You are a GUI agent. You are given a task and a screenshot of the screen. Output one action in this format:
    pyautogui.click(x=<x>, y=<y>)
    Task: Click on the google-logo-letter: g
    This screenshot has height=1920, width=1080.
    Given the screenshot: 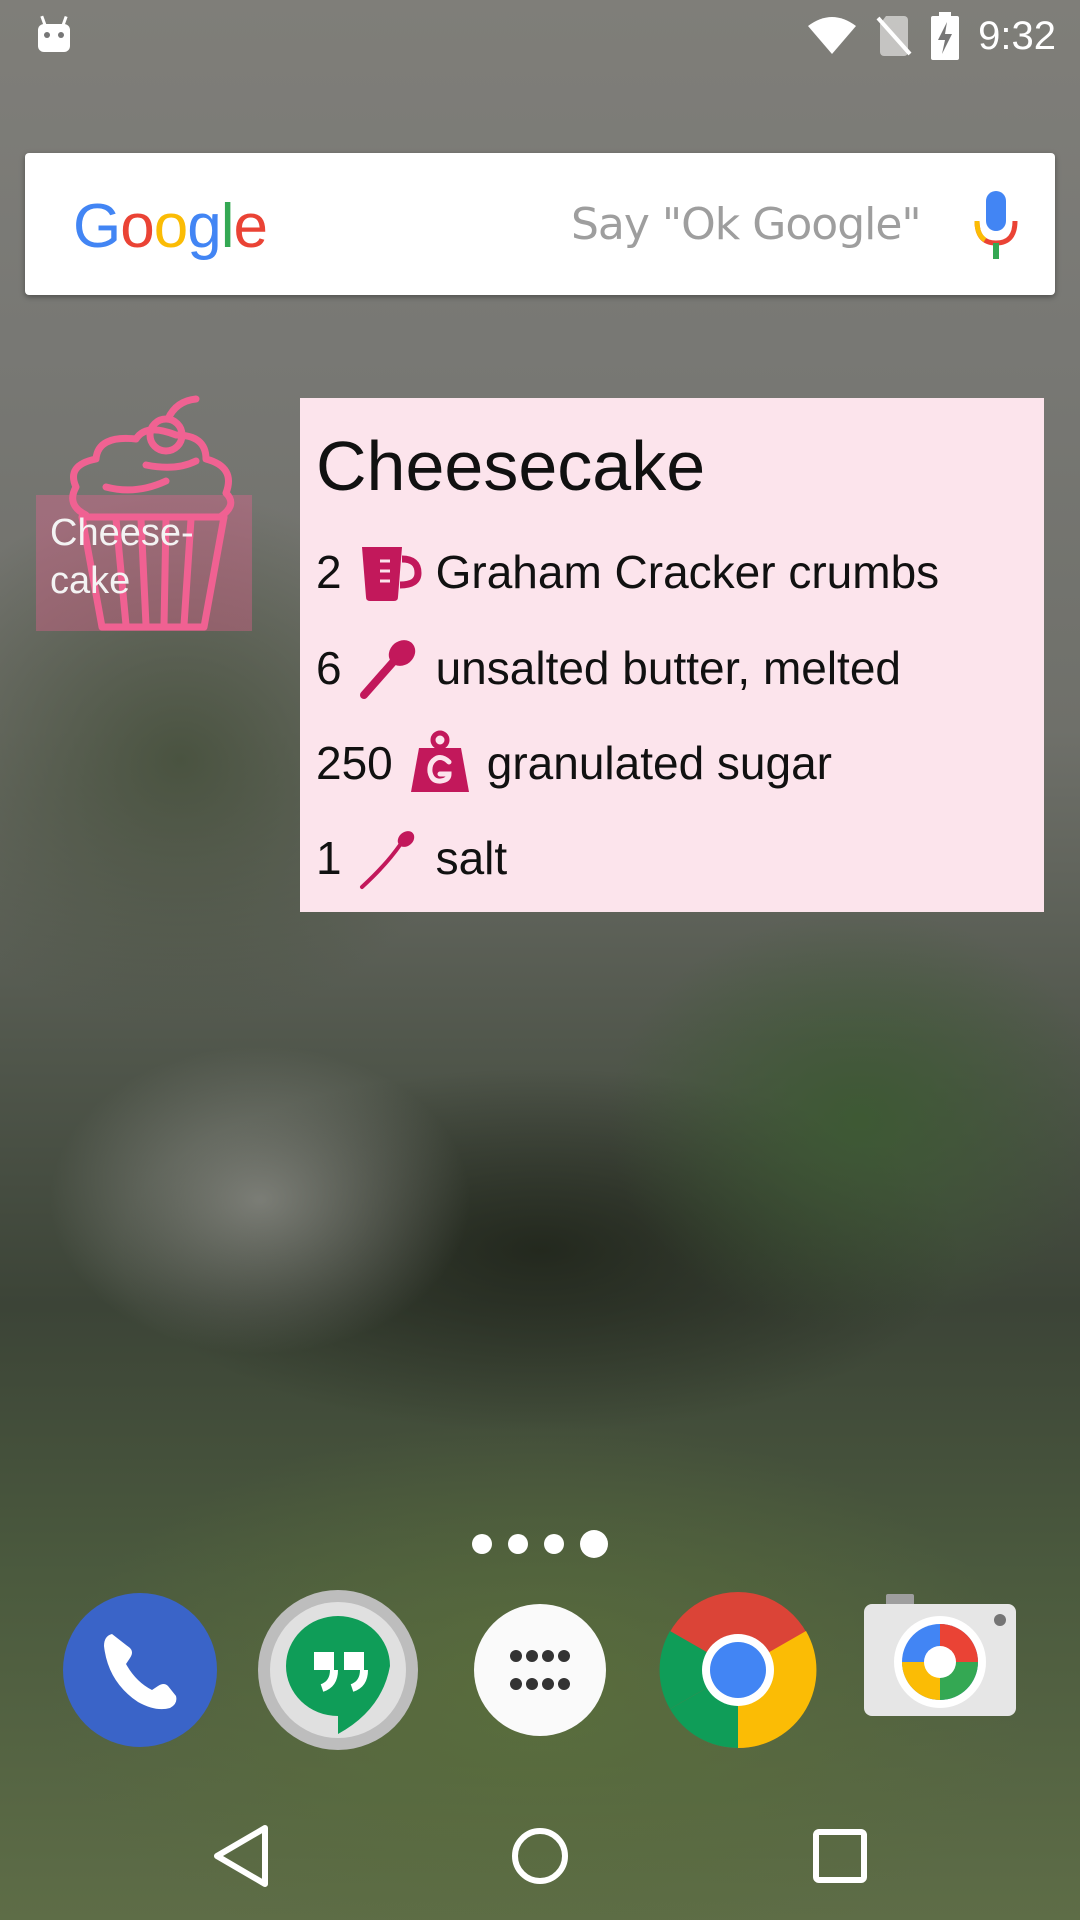 What is the action you would take?
    pyautogui.click(x=204, y=226)
    